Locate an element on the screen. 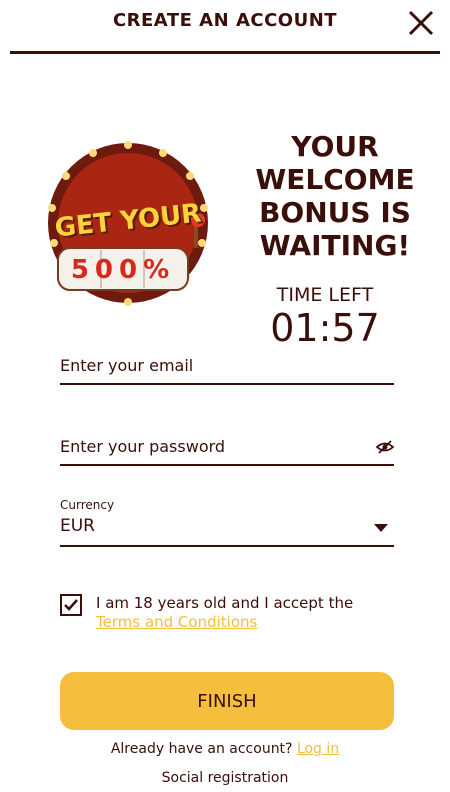  headline-line: WAITING! is located at coordinates (335, 245).